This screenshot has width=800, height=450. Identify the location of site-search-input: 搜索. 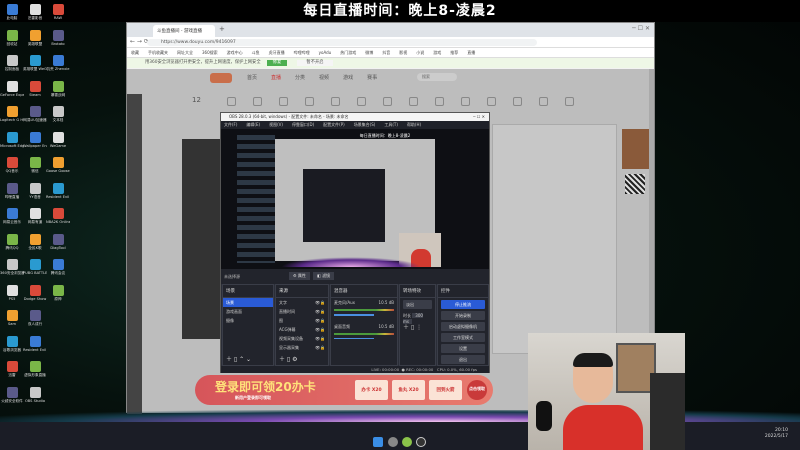
(437, 77).